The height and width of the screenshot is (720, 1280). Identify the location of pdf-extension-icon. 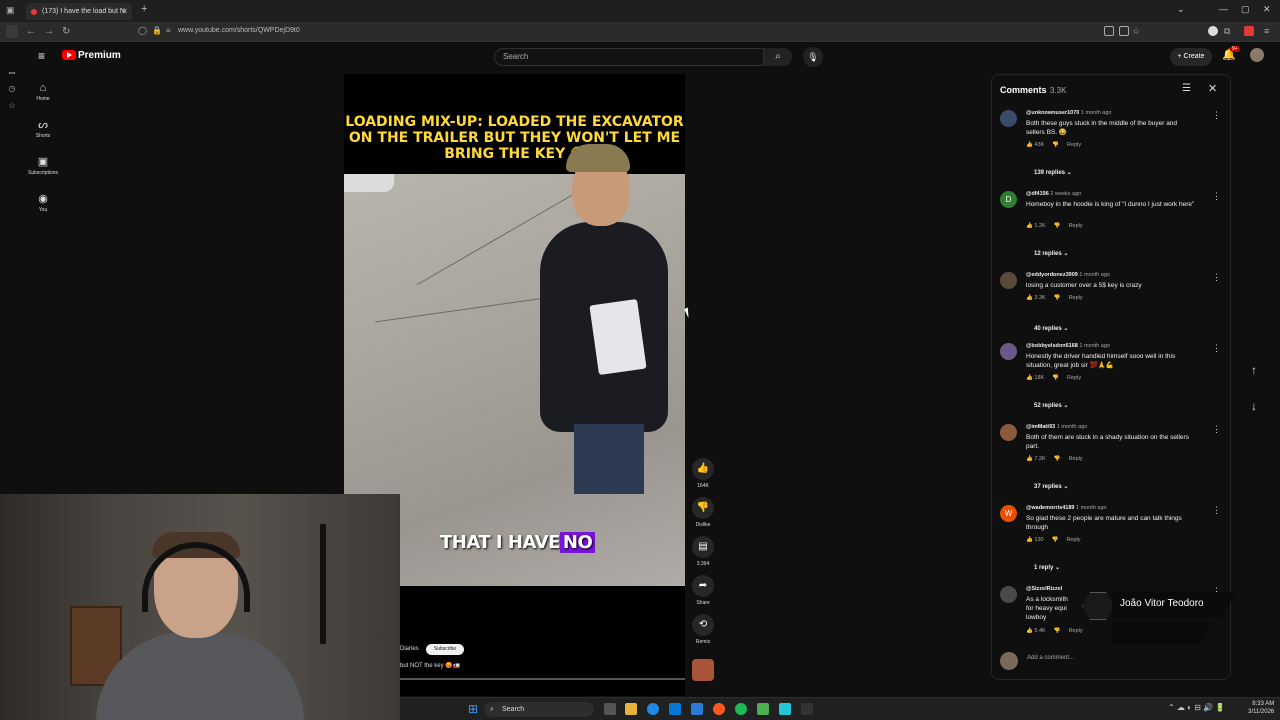
(1249, 31).